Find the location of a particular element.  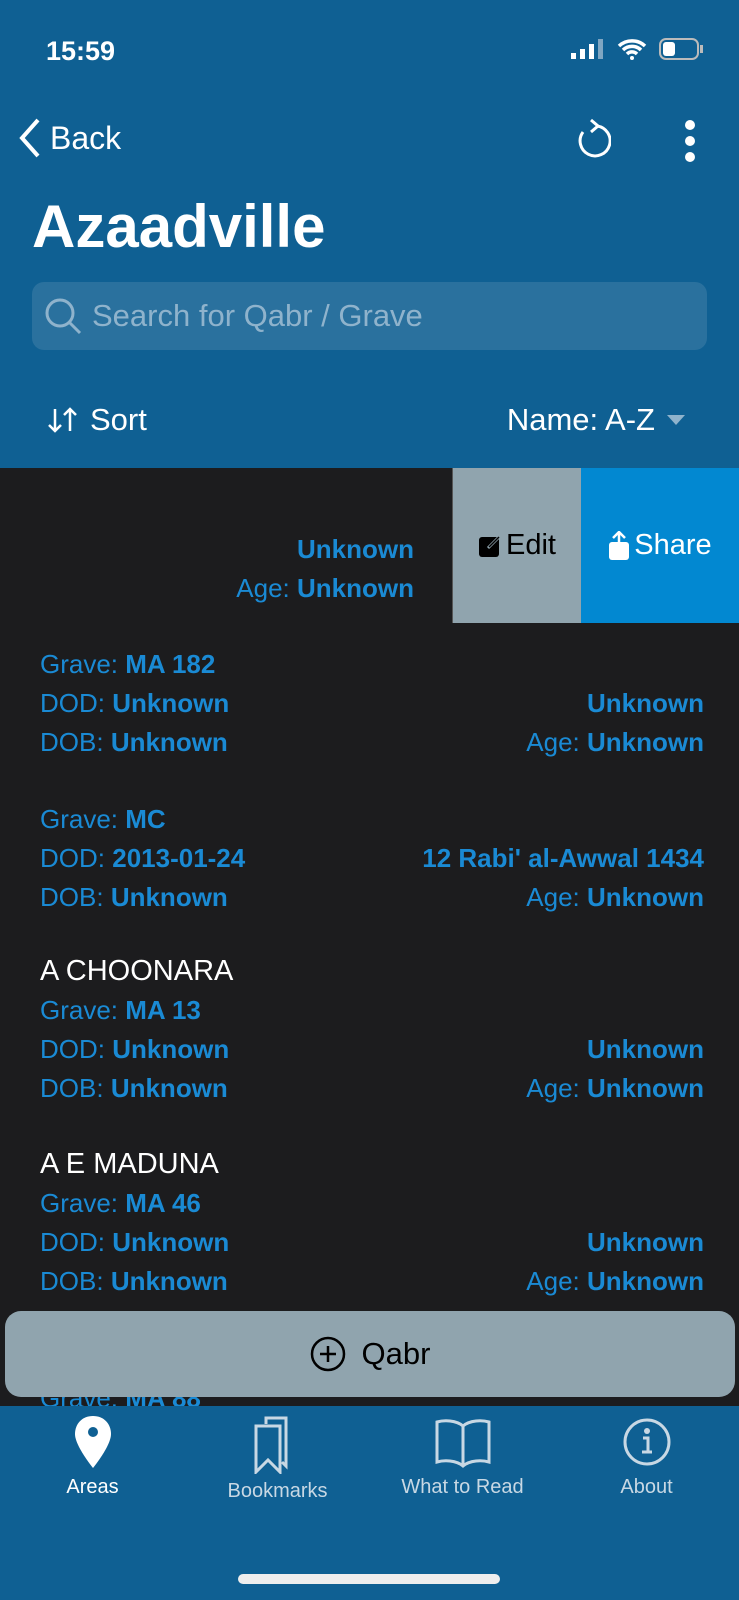

info-icon is located at coordinates (646, 1442).